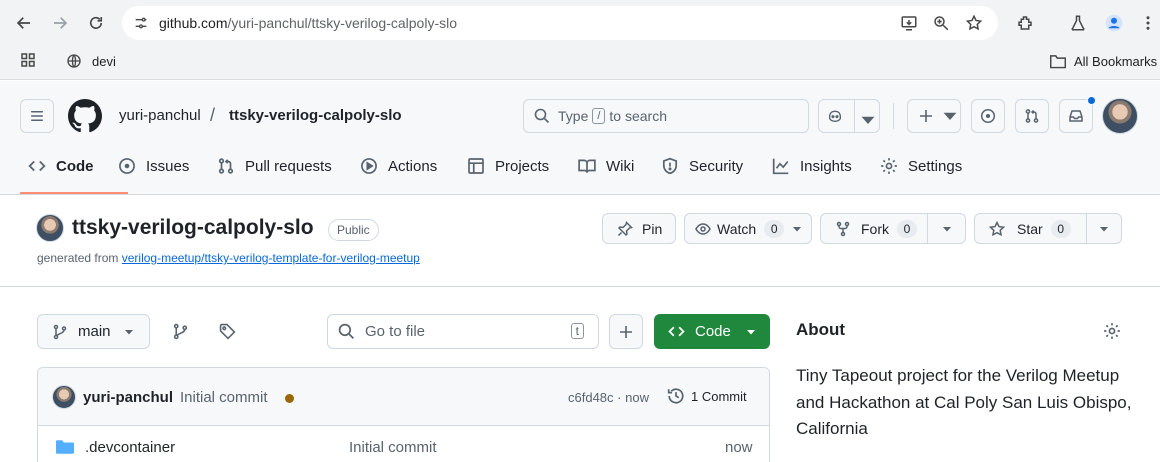 The image size is (1160, 462). I want to click on reload-icon, so click(96, 23).